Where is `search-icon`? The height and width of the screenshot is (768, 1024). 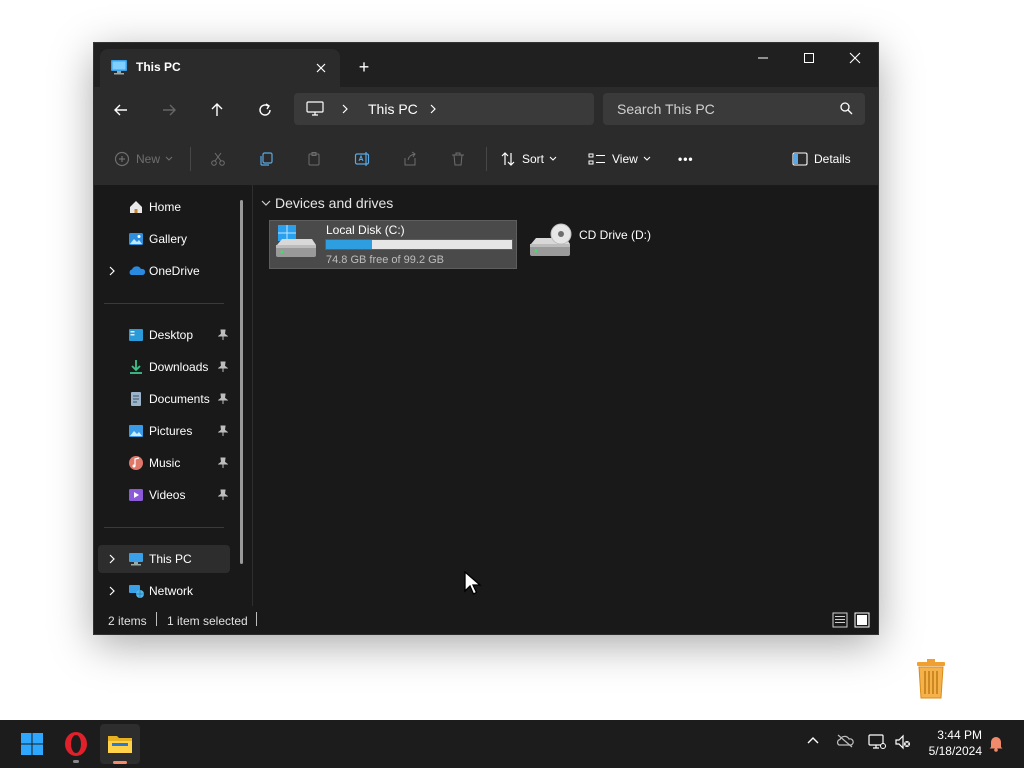
search-icon is located at coordinates (846, 108).